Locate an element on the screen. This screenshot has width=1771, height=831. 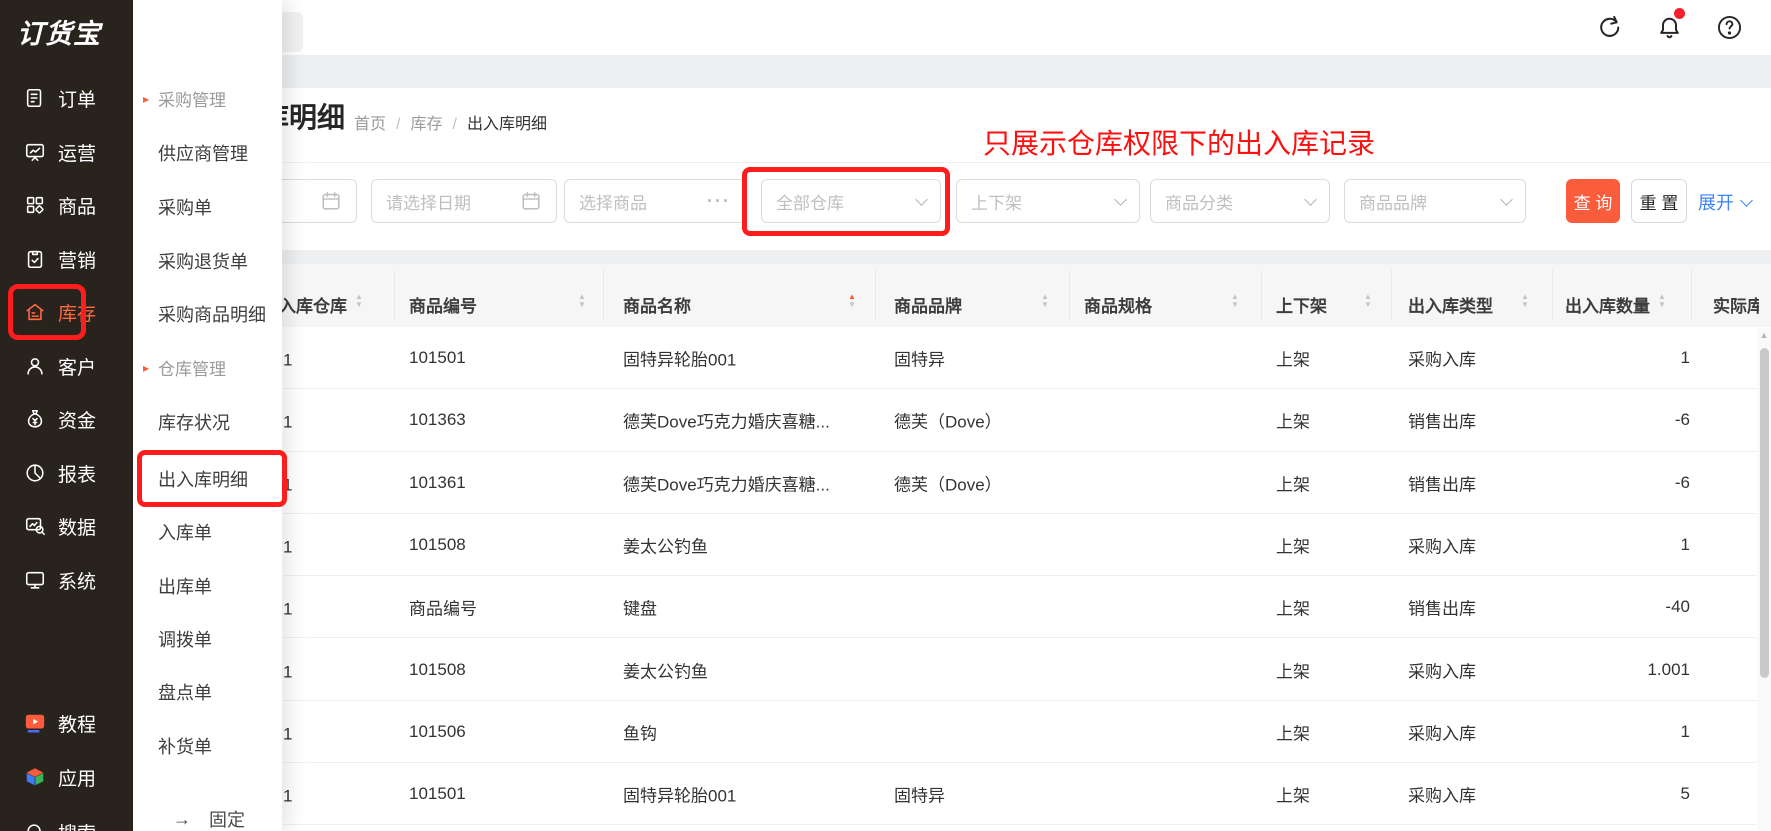
annotation-text: 只展示仓库权限下的出入库记录 is located at coordinates (1179, 143).